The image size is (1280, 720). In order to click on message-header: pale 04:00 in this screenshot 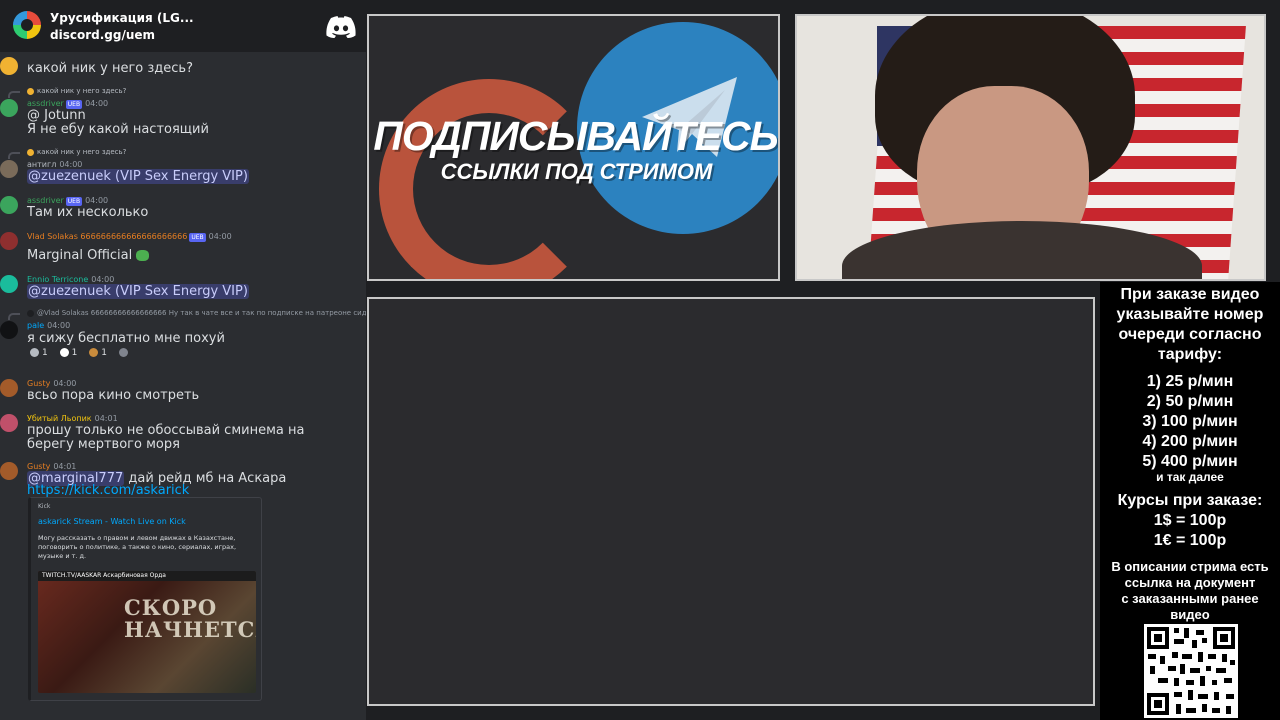, I will do `click(48, 325)`.